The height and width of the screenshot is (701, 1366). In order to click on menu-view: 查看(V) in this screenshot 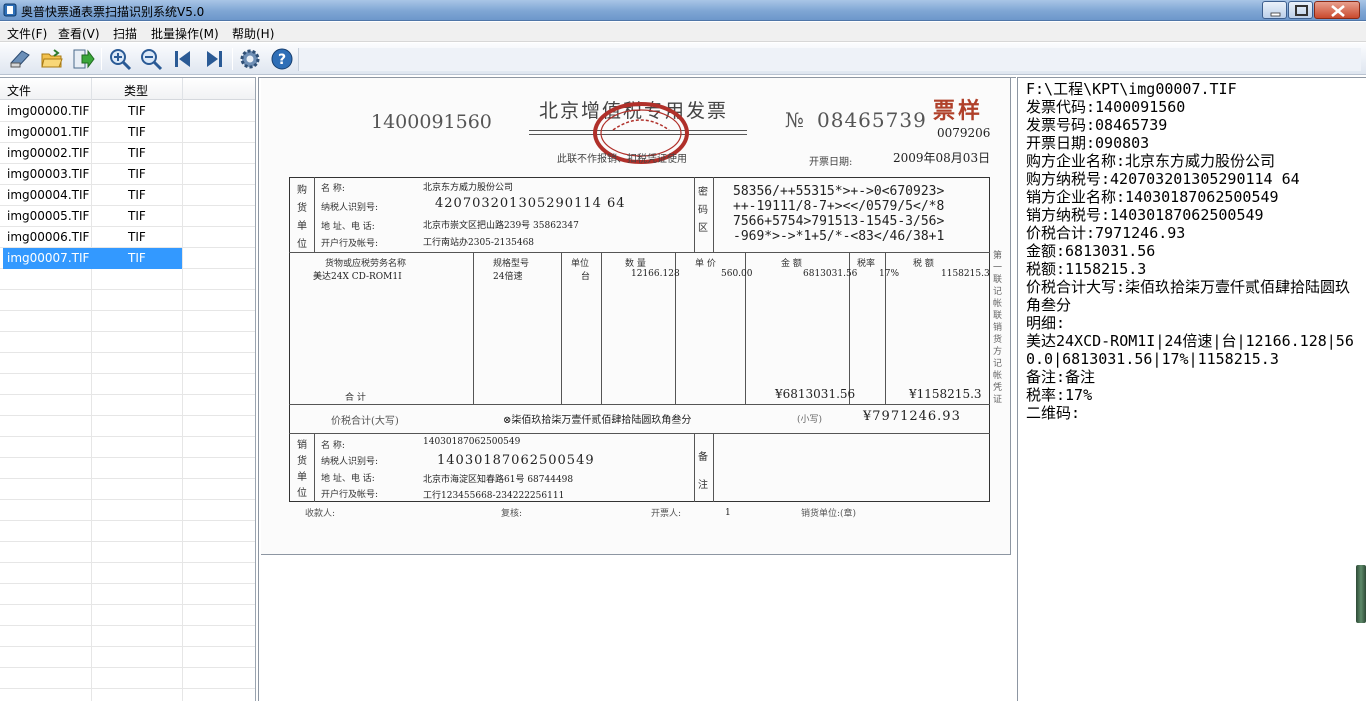, I will do `click(79, 33)`.